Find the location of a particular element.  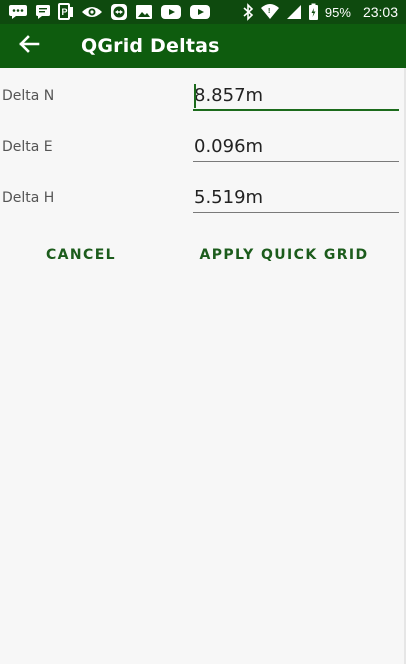

chat-bubble-icon is located at coordinates (18, 12).